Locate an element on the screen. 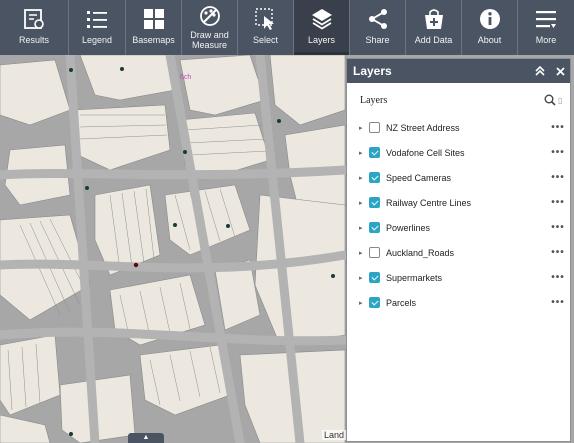 The width and height of the screenshot is (574, 443). basemaps-button: Basemaps is located at coordinates (154, 27).